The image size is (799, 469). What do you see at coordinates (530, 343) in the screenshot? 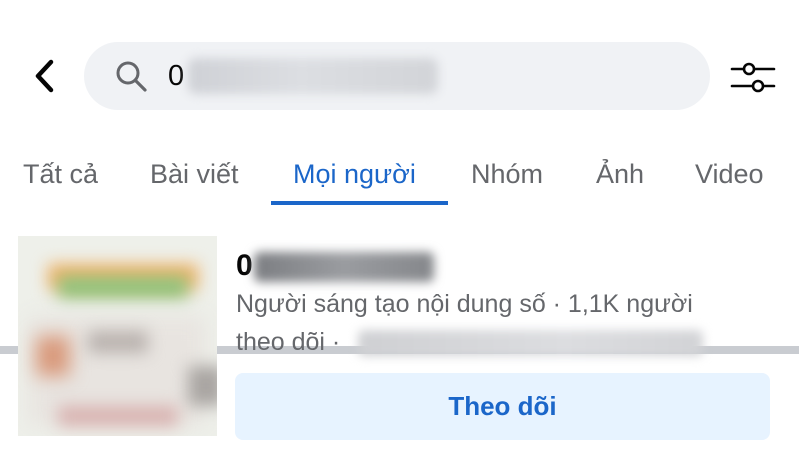
I see `redacted-meta-blur` at bounding box center [530, 343].